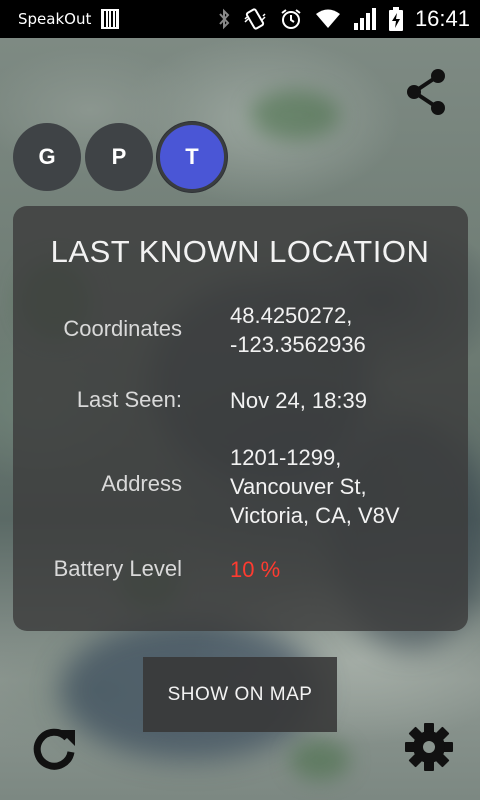 This screenshot has width=480, height=800. What do you see at coordinates (224, 19) in the screenshot?
I see `bluetooth-icon` at bounding box center [224, 19].